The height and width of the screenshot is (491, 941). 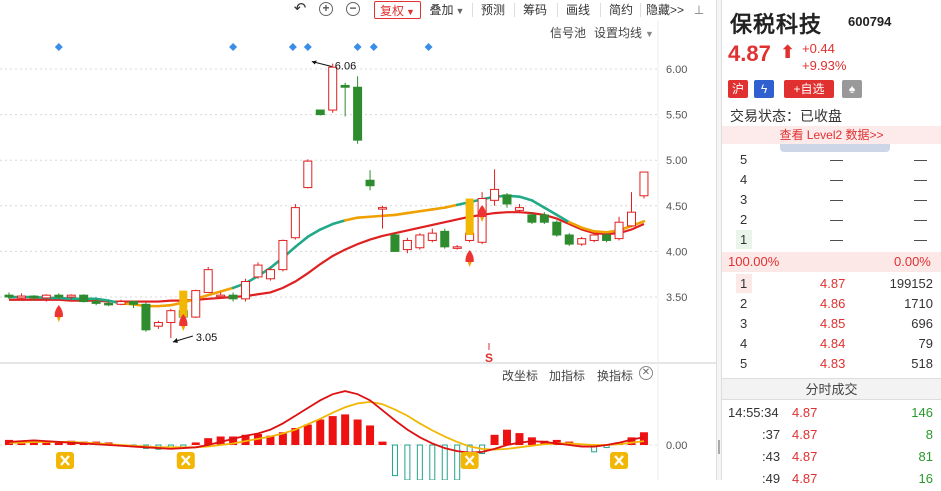 What do you see at coordinates (754, 261) in the screenshot?
I see `bid-ratio: 100.00%` at bounding box center [754, 261].